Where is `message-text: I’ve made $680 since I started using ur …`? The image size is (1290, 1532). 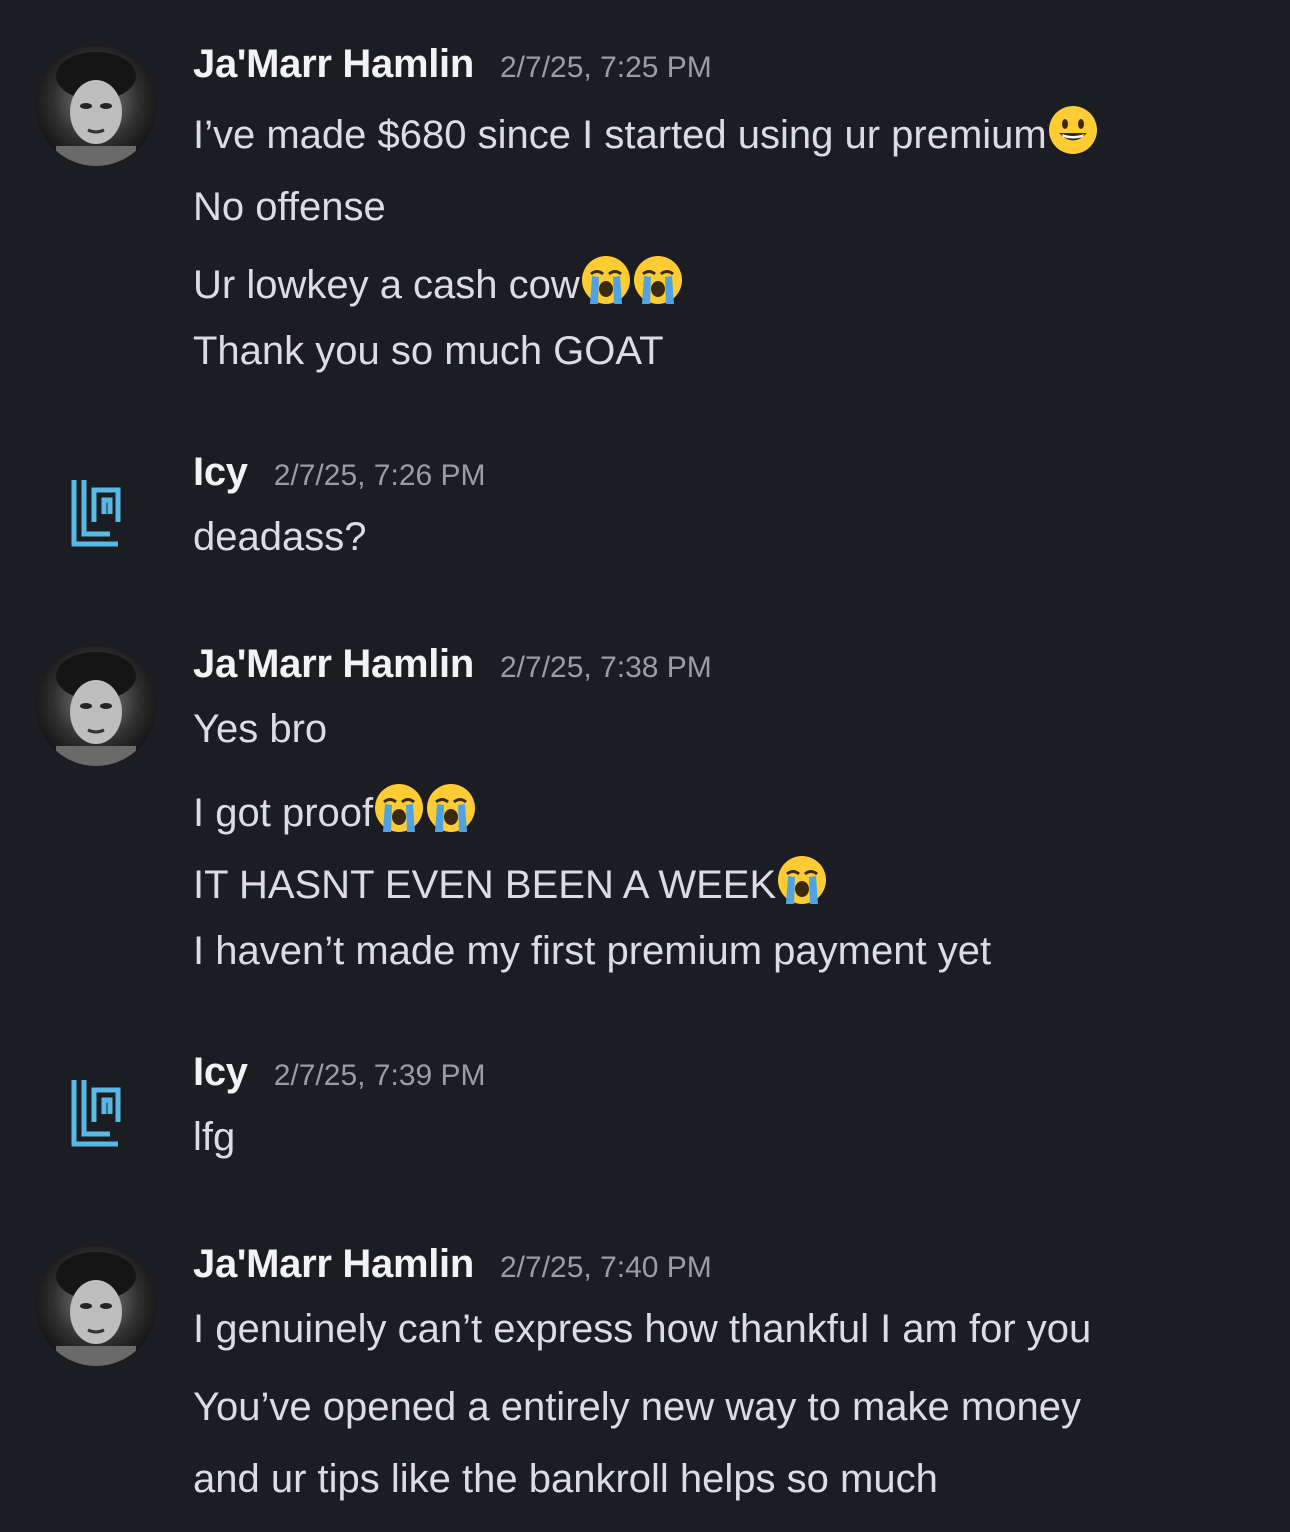 message-text: I’ve made $680 since I started using ur … is located at coordinates (620, 135).